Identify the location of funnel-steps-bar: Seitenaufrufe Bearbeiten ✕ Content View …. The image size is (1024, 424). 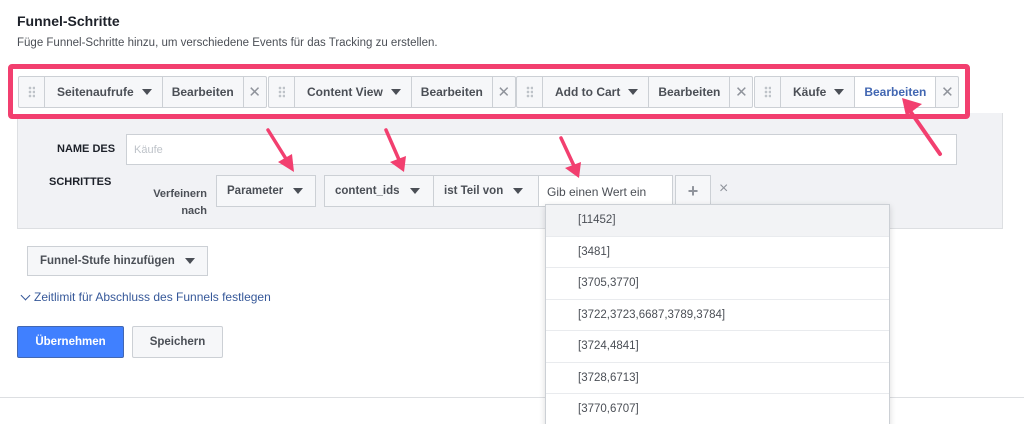
(489, 91).